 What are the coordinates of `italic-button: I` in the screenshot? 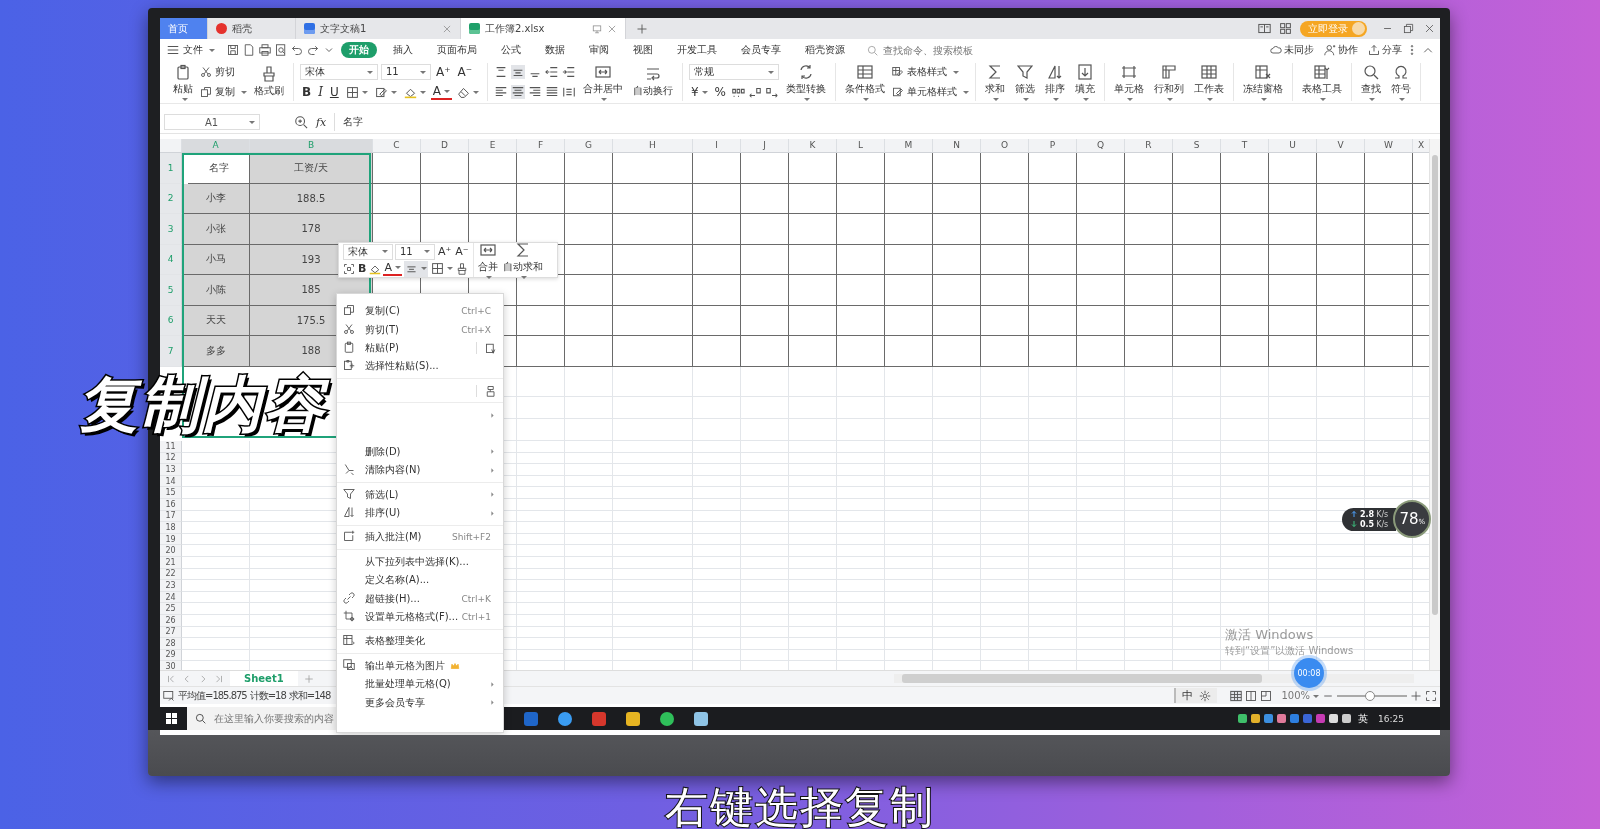 It's located at (320, 92).